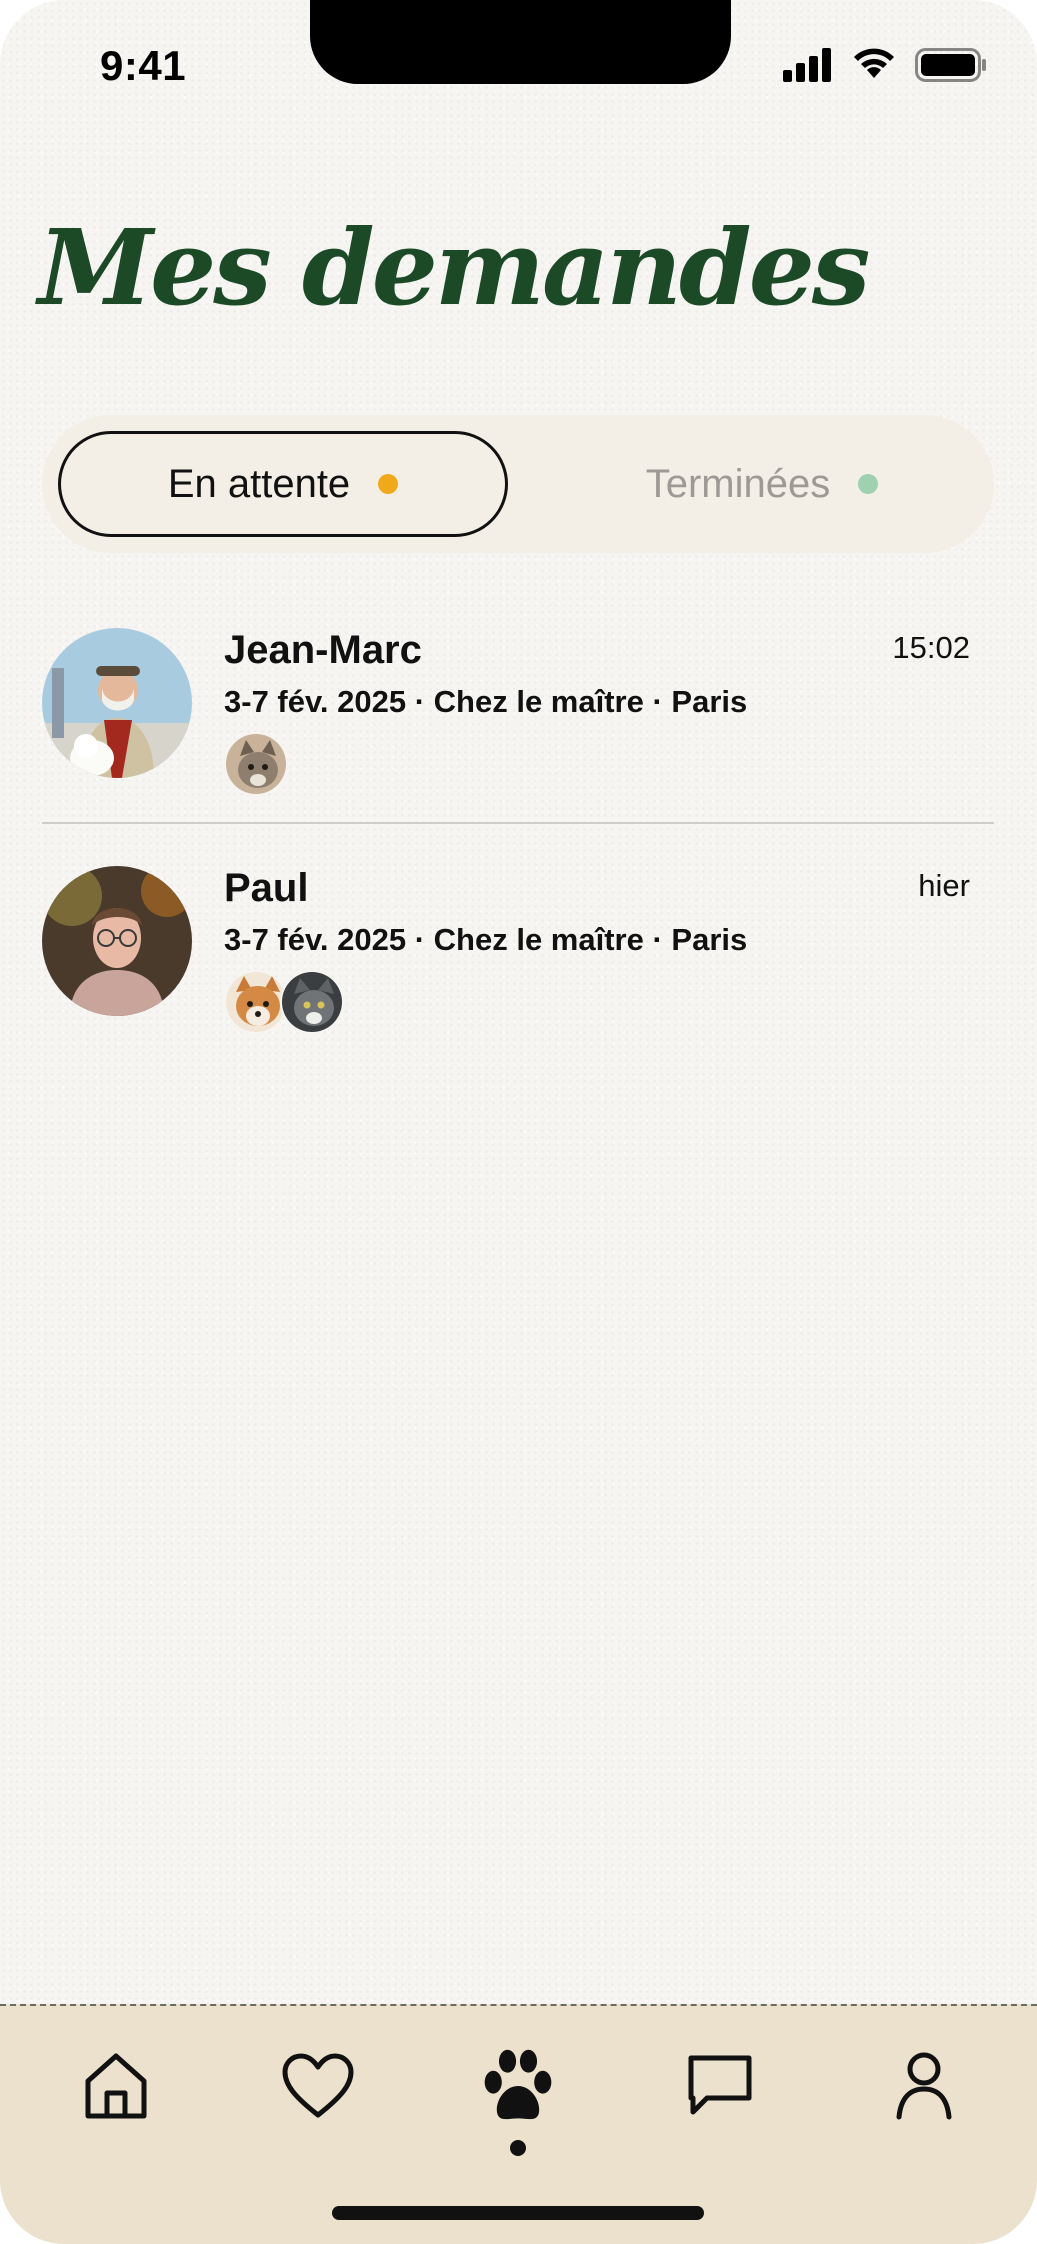 Image resolution: width=1037 pixels, height=2244 pixels. I want to click on pet-avatar-dog, so click(256, 1002).